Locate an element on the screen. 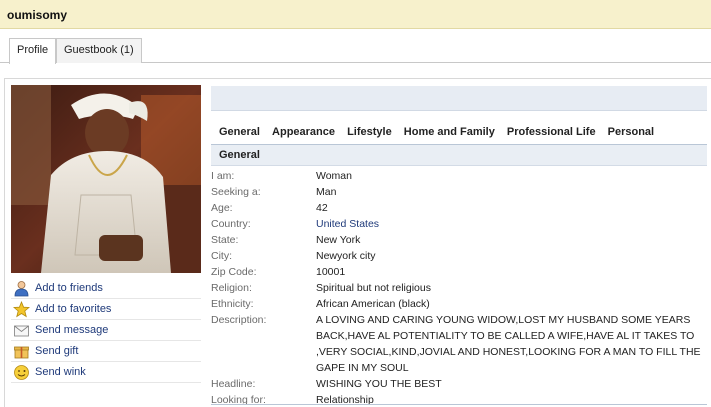 The width and height of the screenshot is (711, 407). send-wink-label: Send wink is located at coordinates (60, 372).